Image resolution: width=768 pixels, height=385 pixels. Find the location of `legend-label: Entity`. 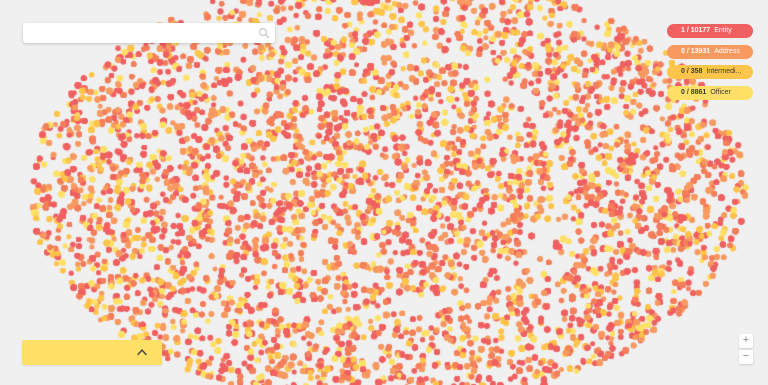

legend-label: Entity is located at coordinates (723, 30).